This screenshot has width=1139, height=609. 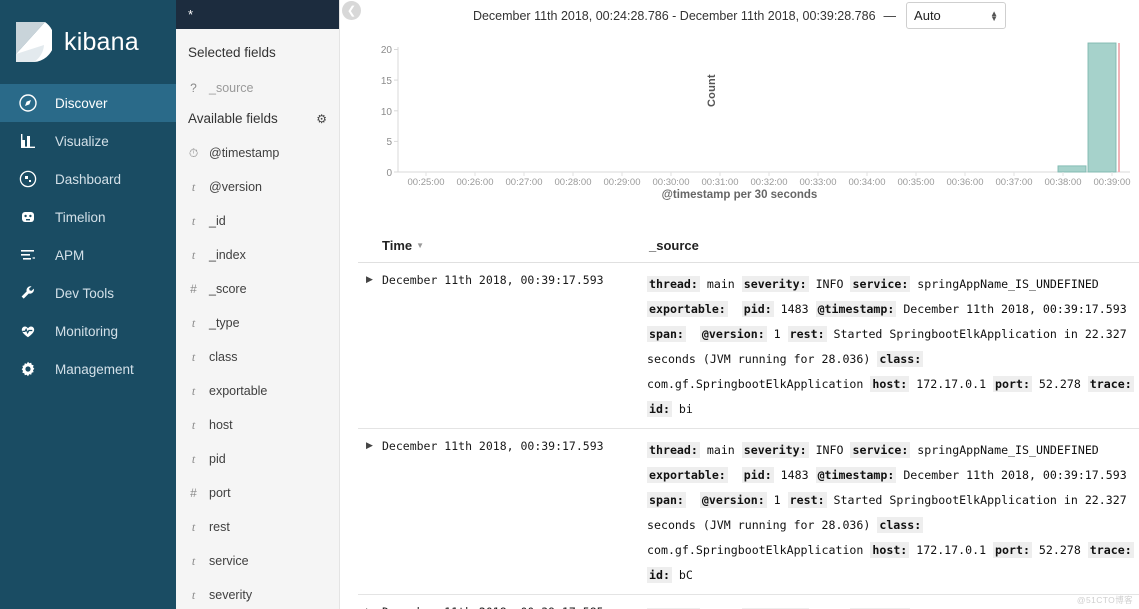 What do you see at coordinates (965, 182) in the screenshot?
I see `svg-text: 00:36:00` at bounding box center [965, 182].